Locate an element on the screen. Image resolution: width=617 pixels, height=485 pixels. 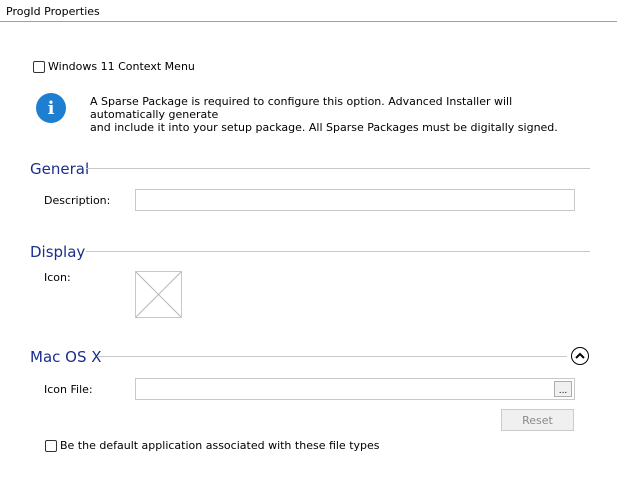
collapse-mac-section-button is located at coordinates (580, 356).